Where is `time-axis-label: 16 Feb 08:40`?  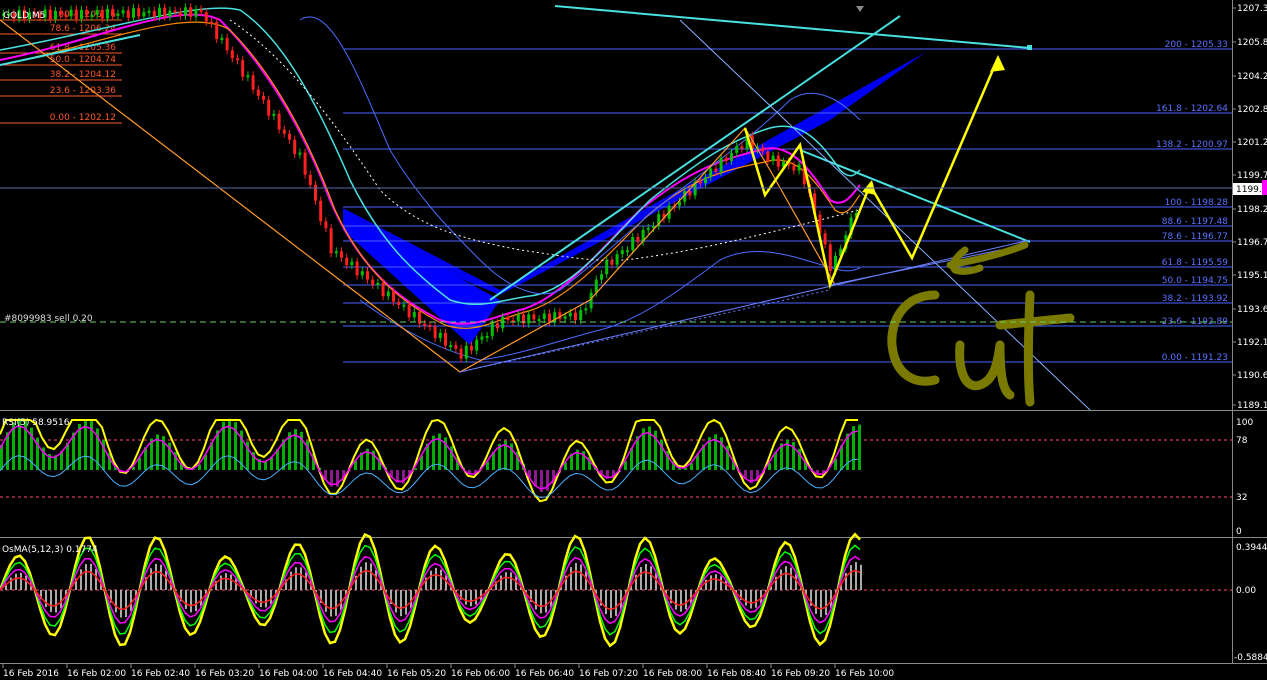 time-axis-label: 16 Feb 08:40 is located at coordinates (736, 674).